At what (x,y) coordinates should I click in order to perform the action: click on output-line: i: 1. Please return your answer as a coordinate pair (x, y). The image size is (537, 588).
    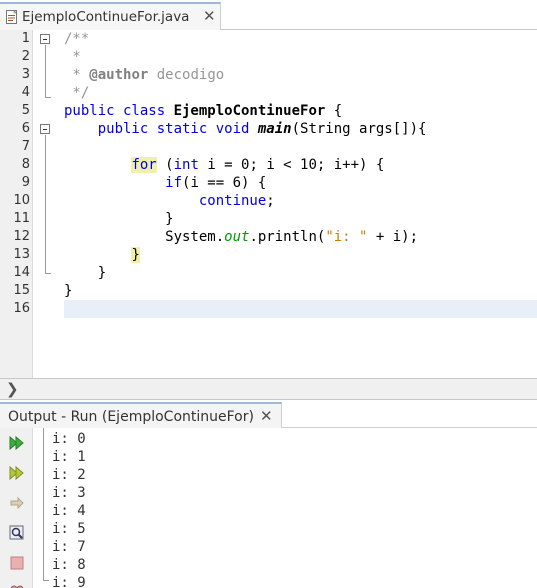
    Looking at the image, I should click on (69, 457).